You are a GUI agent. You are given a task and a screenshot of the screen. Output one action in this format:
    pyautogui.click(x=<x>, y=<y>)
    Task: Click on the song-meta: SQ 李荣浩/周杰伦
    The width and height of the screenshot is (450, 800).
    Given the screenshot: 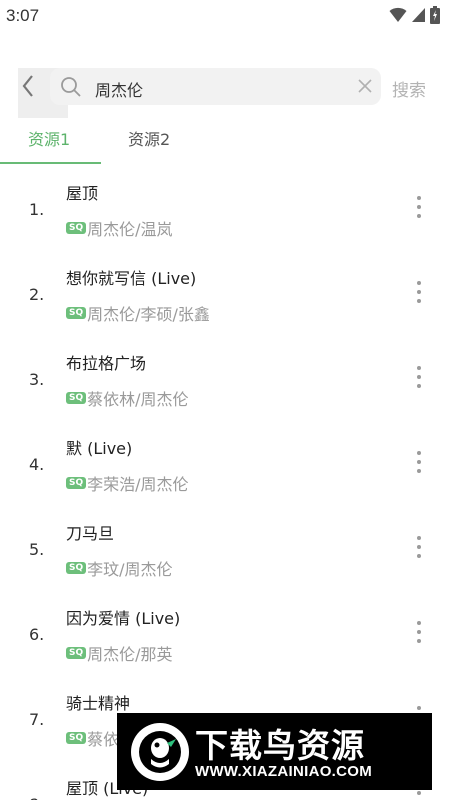 What is the action you would take?
    pyautogui.click(x=127, y=483)
    